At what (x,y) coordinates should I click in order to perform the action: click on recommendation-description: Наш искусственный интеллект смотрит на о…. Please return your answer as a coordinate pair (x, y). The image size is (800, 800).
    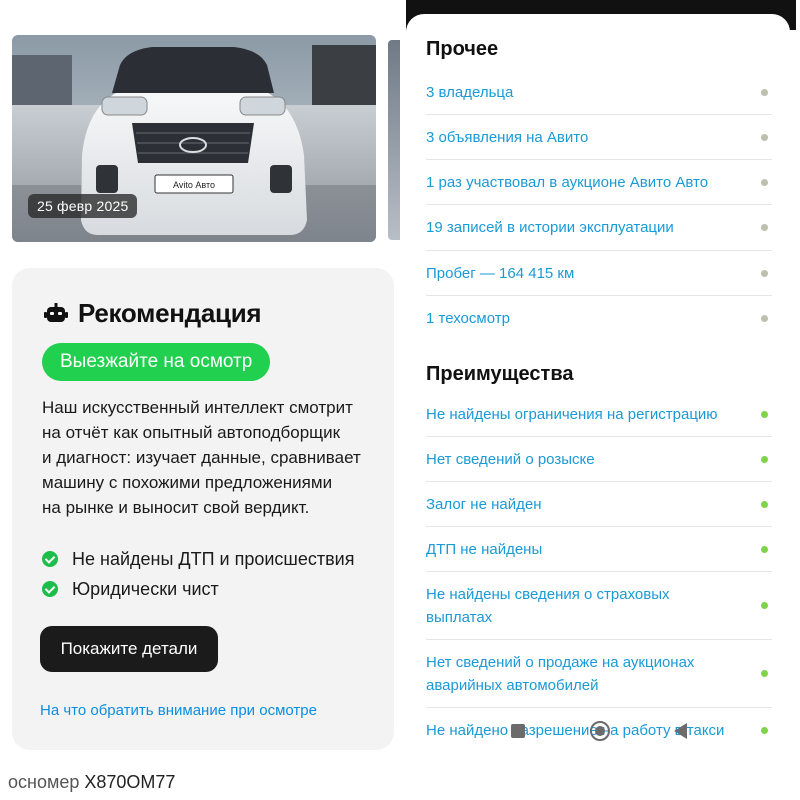
    Looking at the image, I should click on (212, 457).